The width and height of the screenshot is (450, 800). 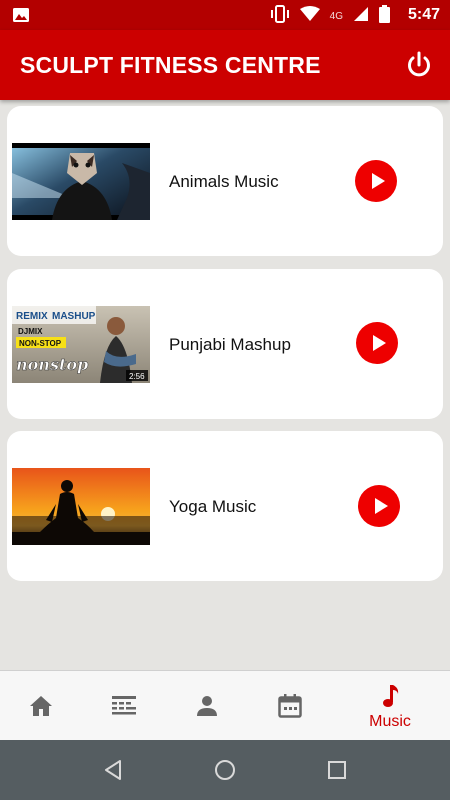 I want to click on app-bar: SCULPT FITNESS CENTRE, so click(x=225, y=65).